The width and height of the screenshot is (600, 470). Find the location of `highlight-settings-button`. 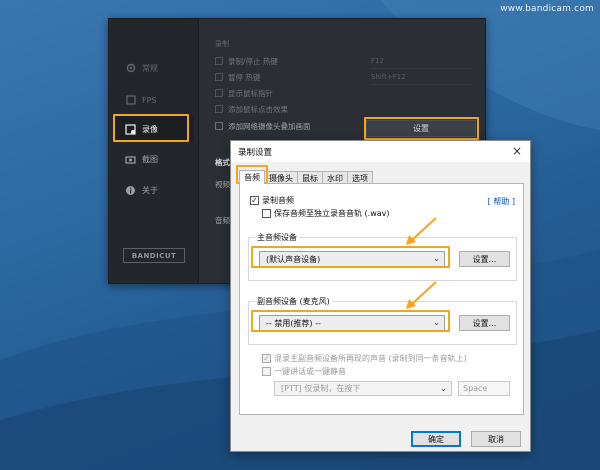

highlight-settings-button is located at coordinates (421, 128).